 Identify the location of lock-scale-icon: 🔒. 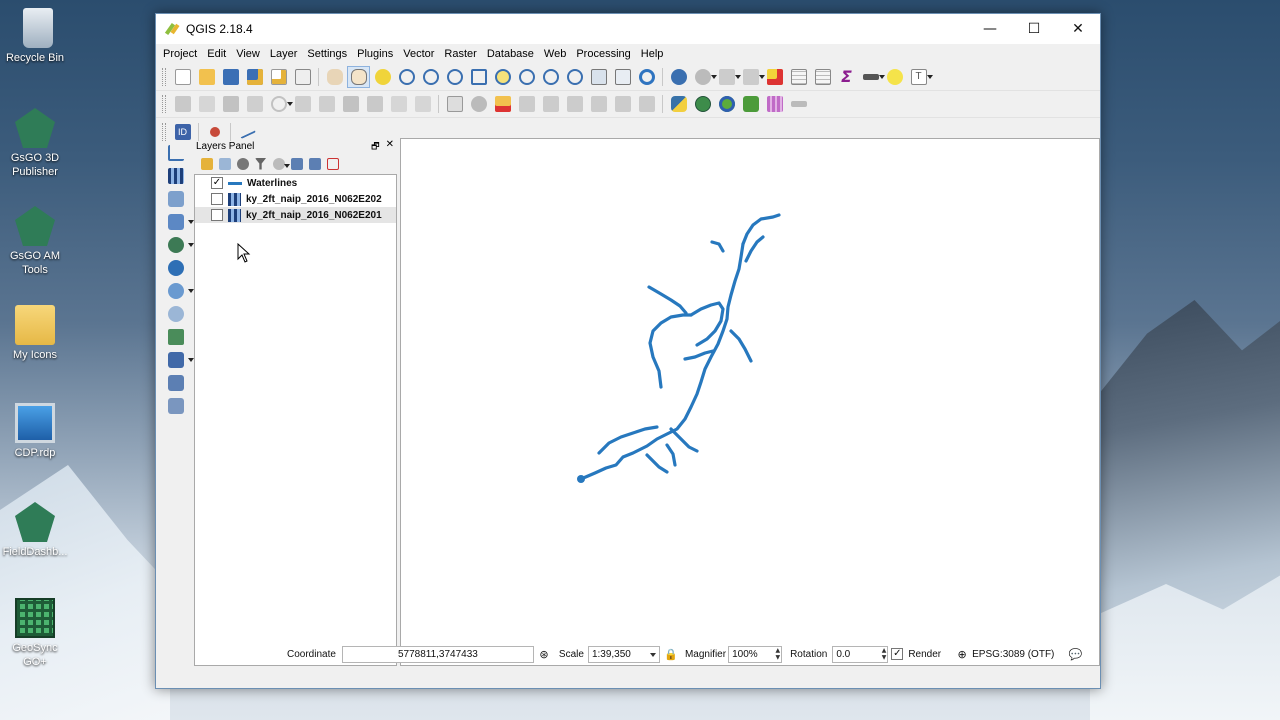
(671, 654).